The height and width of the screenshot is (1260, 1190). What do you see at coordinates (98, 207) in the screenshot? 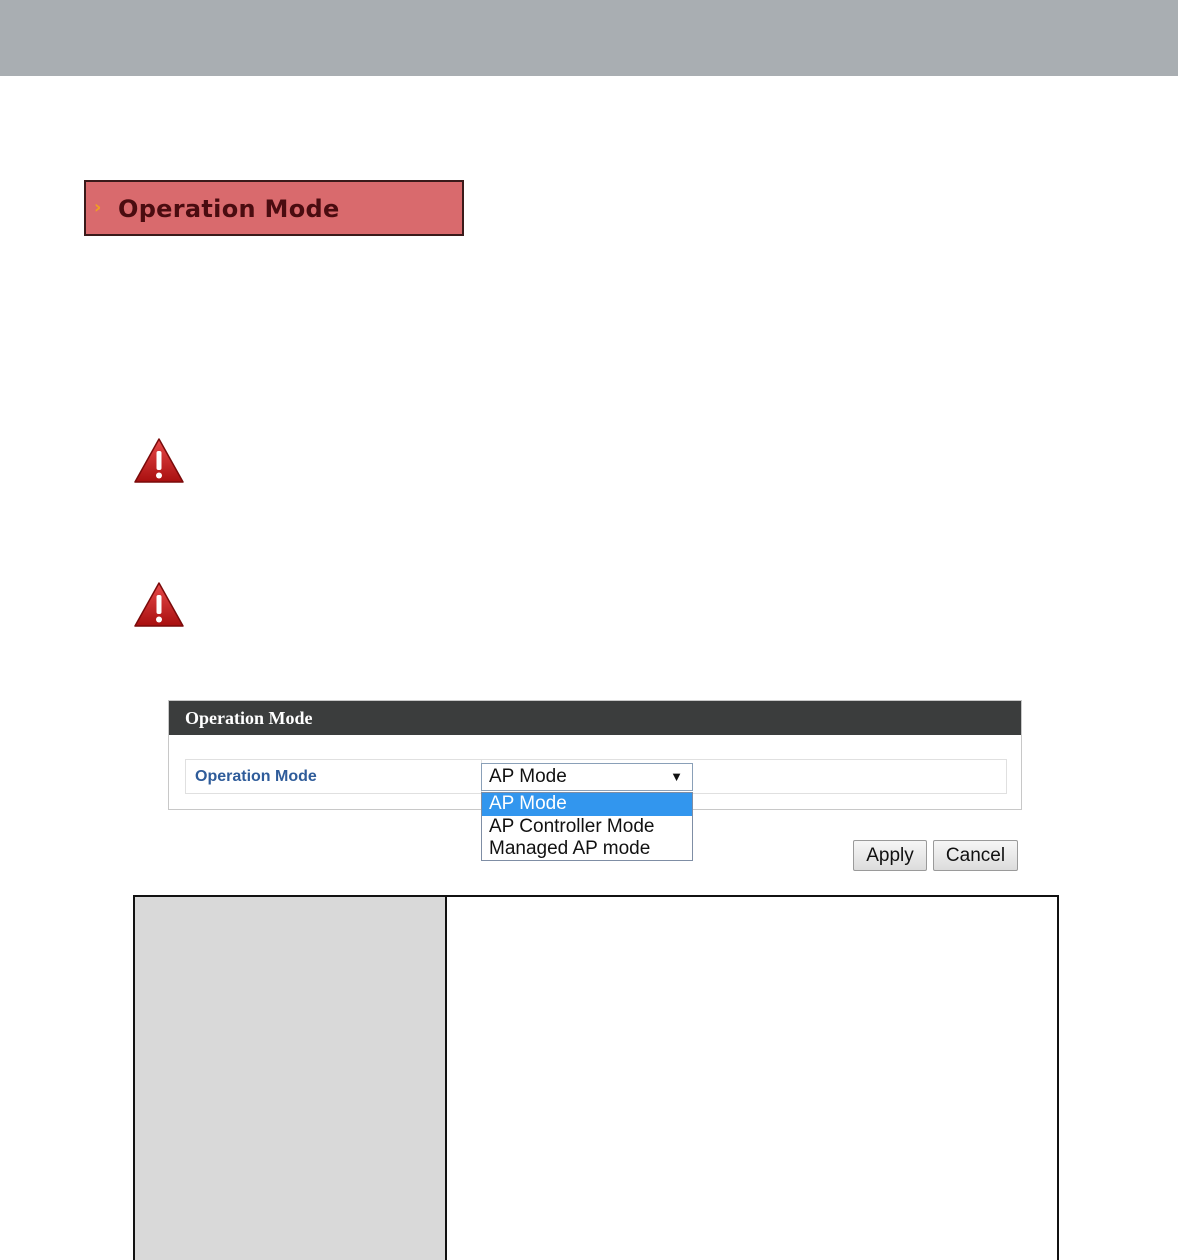
I see `chevron-right-icon: ›` at bounding box center [98, 207].